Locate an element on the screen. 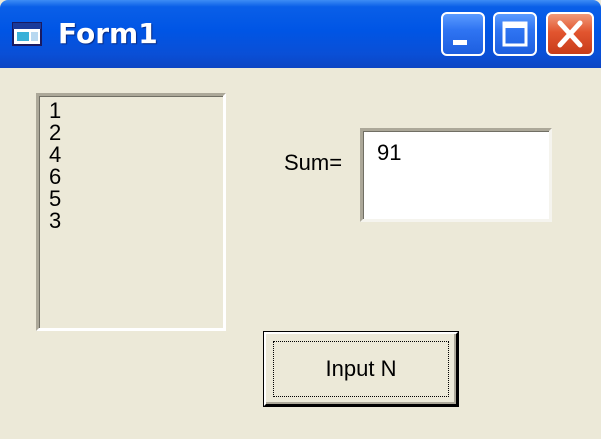 This screenshot has height=439, width=601. sum-label: Sum= is located at coordinates (313, 162).